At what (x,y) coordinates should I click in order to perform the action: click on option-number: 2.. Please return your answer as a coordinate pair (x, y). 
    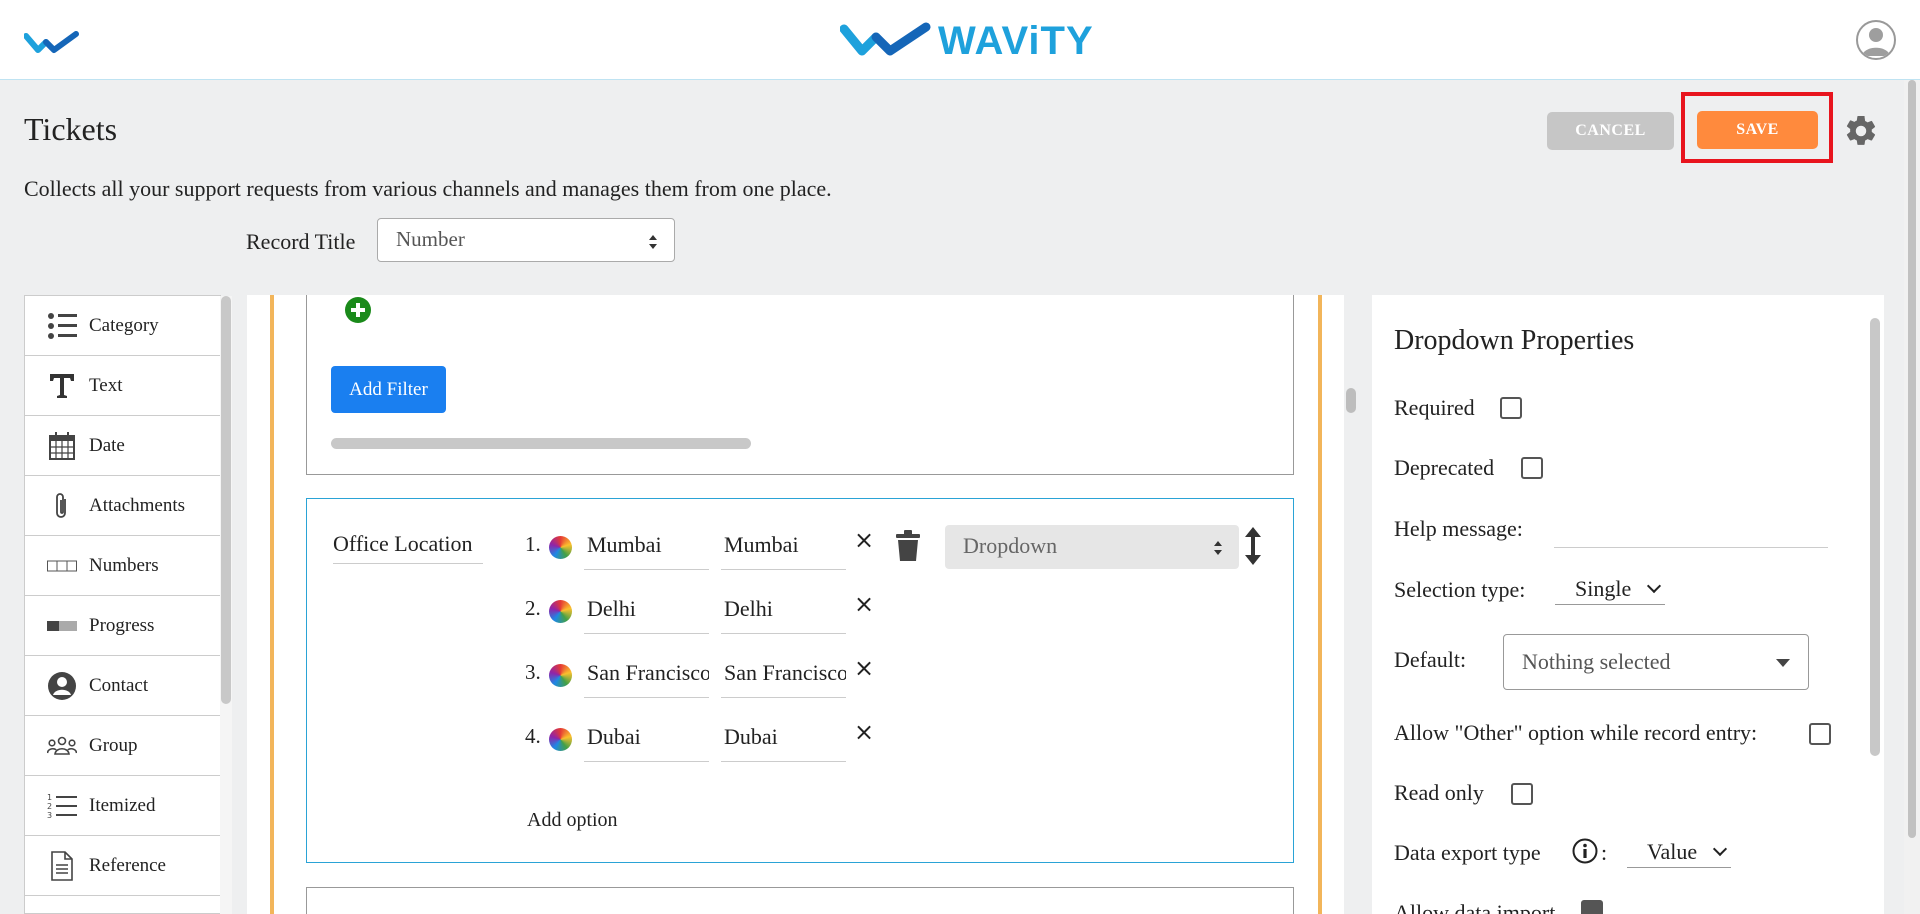
    Looking at the image, I should click on (533, 608).